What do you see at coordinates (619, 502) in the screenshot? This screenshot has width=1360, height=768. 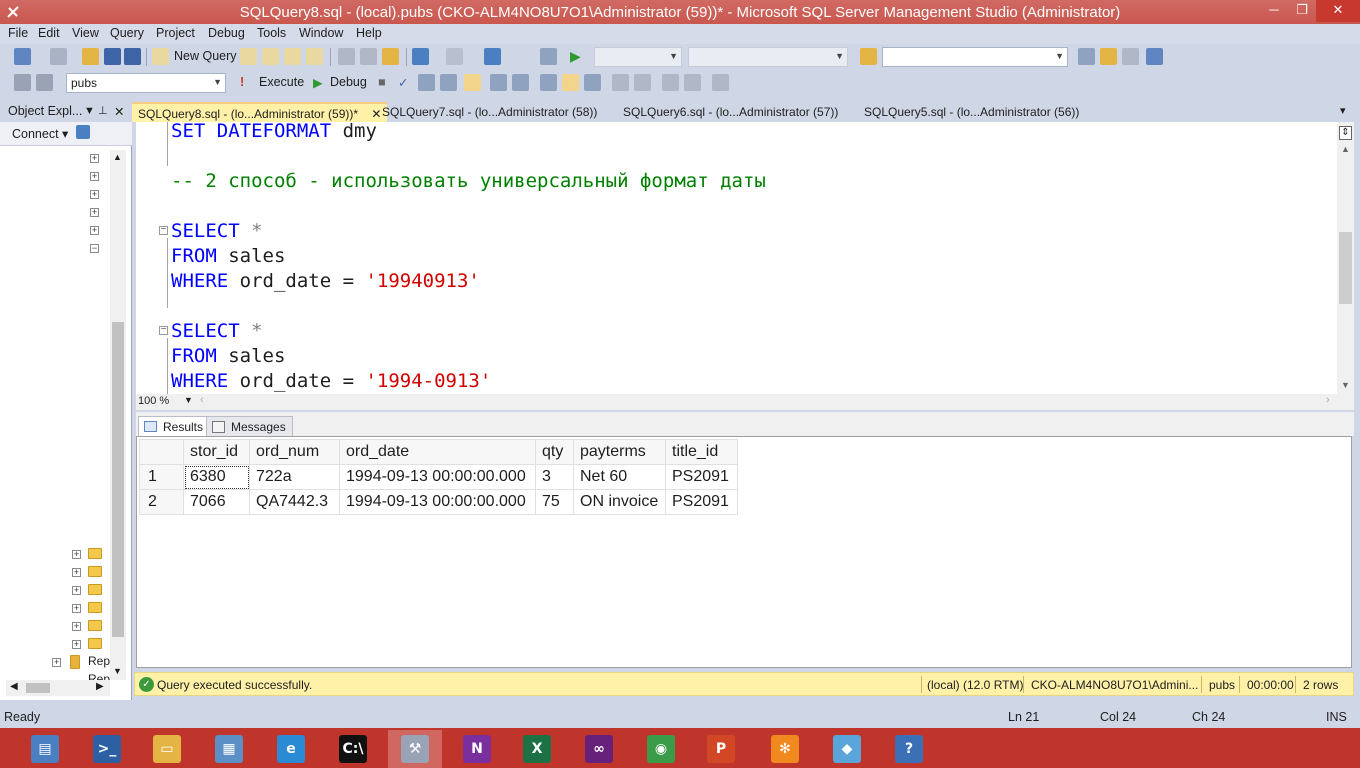 I see `table-cell: ON invoice` at bounding box center [619, 502].